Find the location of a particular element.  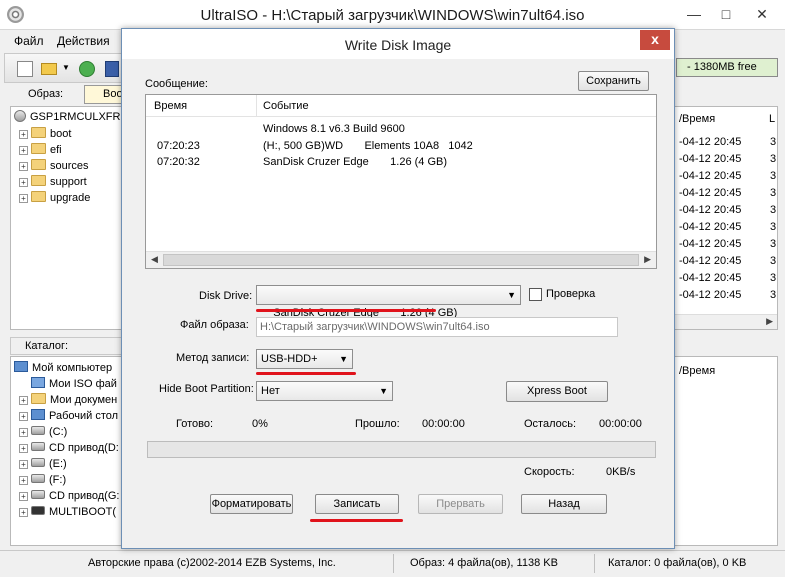

catalog-file-list: /Время is located at coordinates (726, 451).